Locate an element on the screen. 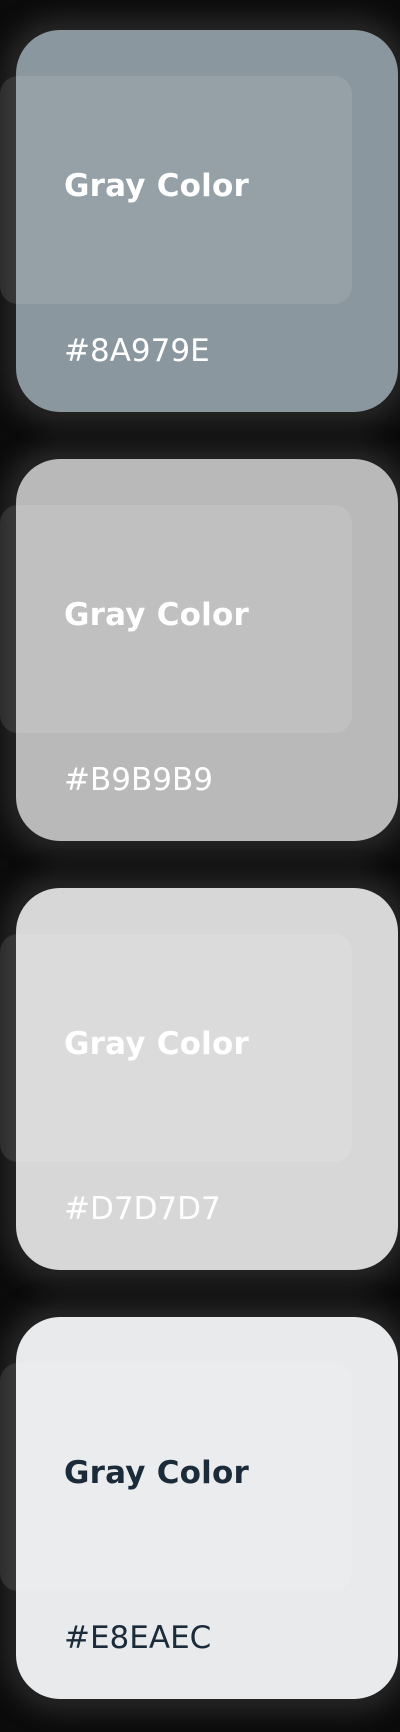 The image size is (400, 1732). swatch-hex-code: #D7D7D7 is located at coordinates (142, 1209).